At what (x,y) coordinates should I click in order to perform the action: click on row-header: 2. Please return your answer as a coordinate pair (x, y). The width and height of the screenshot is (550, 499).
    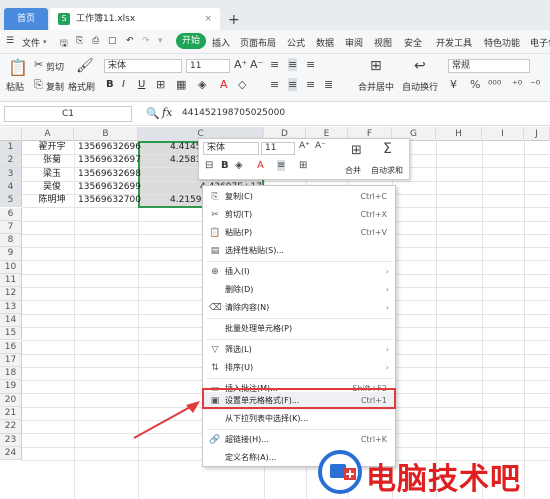
    Looking at the image, I should click on (11, 161).